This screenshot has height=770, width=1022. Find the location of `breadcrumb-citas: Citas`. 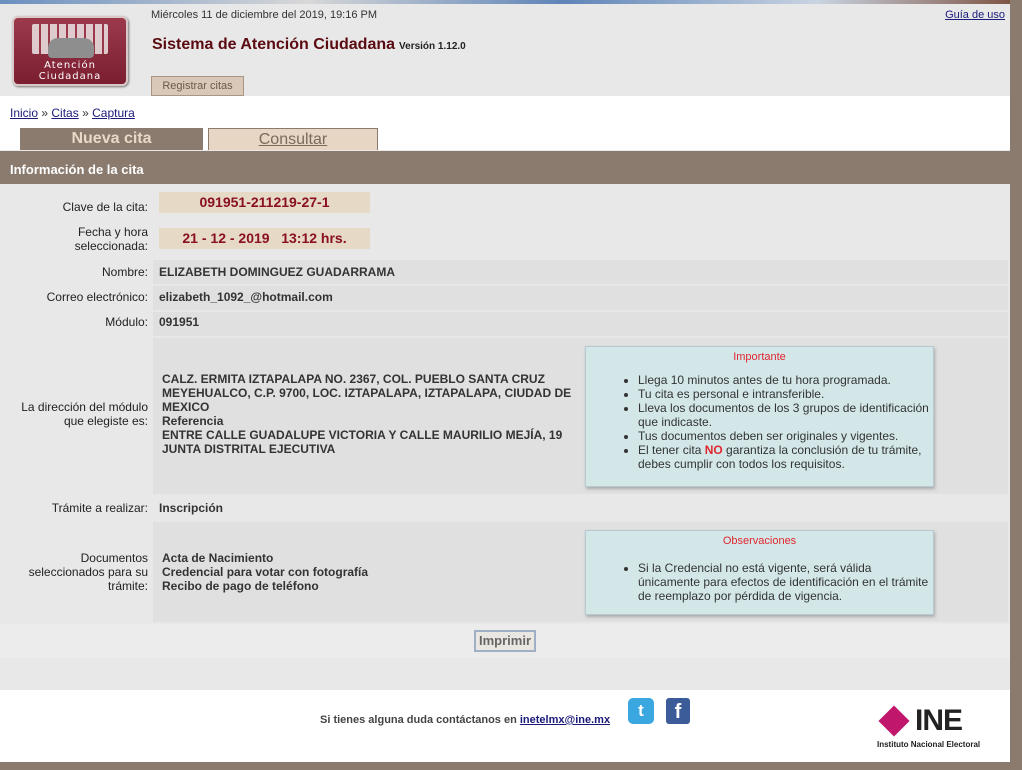

breadcrumb-citas: Citas is located at coordinates (64, 113).